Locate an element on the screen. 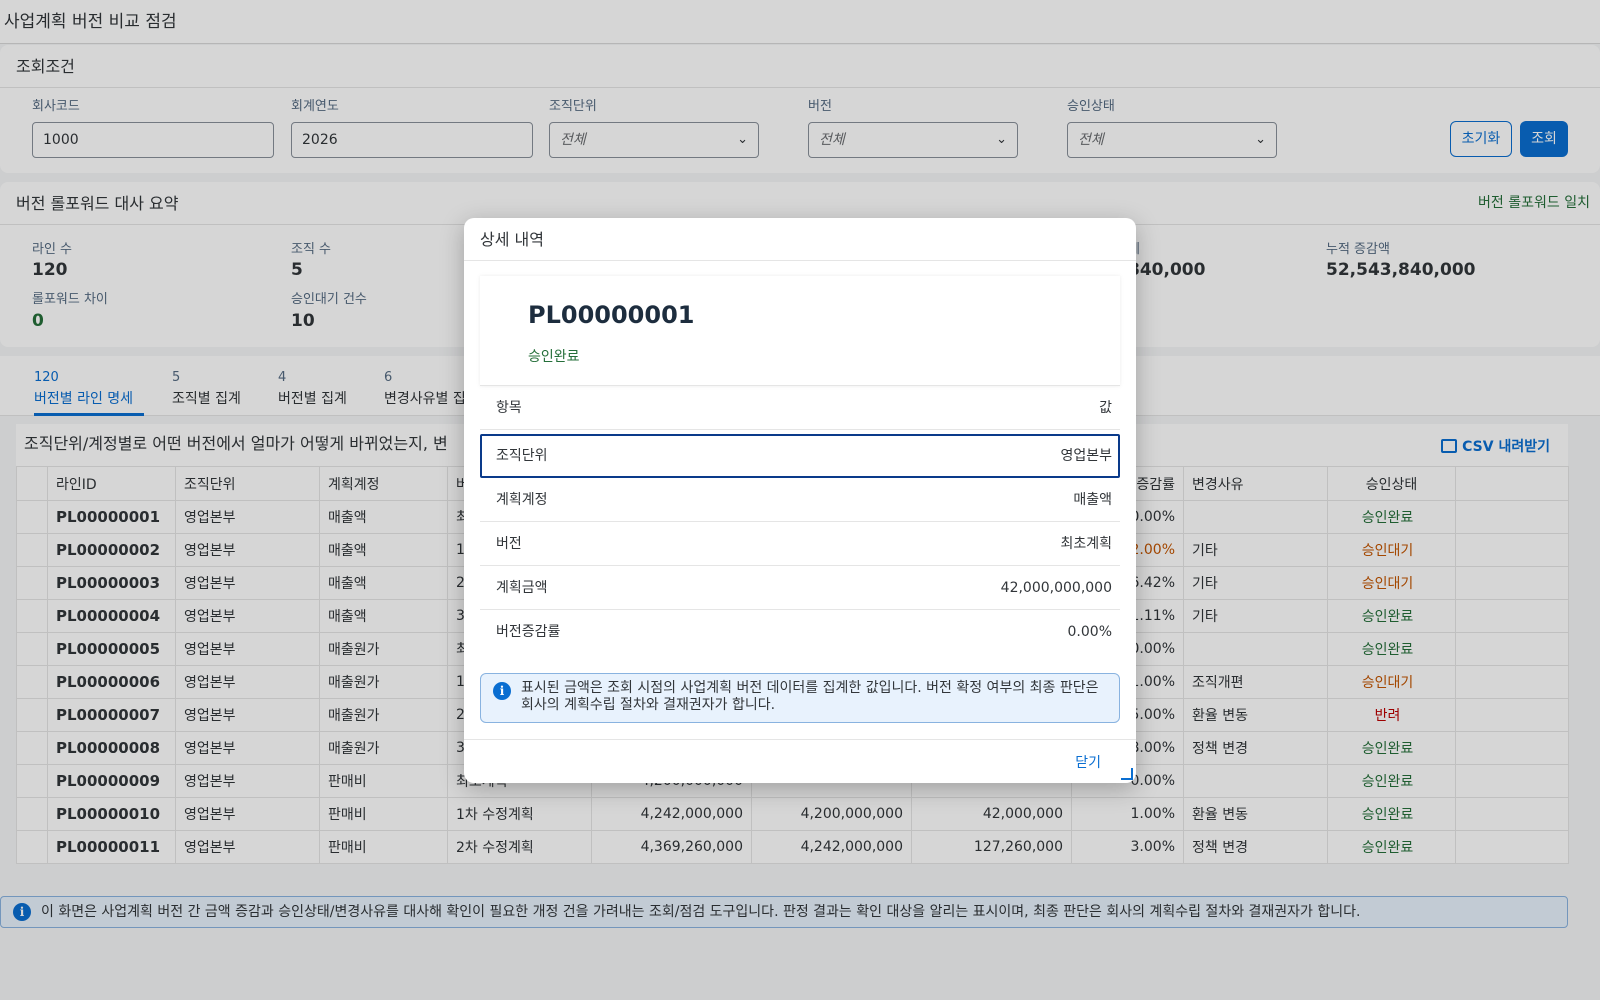 The image size is (1600, 1000). info-icon: i is located at coordinates (502, 691).